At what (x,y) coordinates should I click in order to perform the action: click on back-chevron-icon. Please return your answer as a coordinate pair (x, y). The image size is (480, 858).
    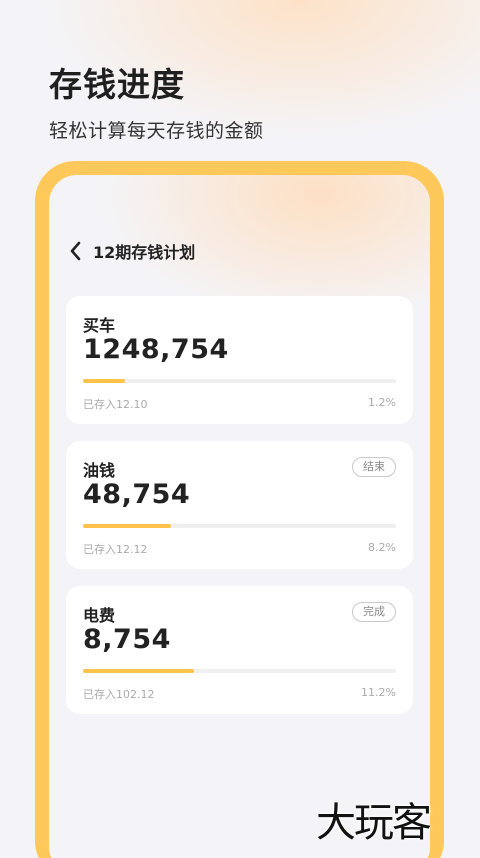
    Looking at the image, I should click on (76, 251).